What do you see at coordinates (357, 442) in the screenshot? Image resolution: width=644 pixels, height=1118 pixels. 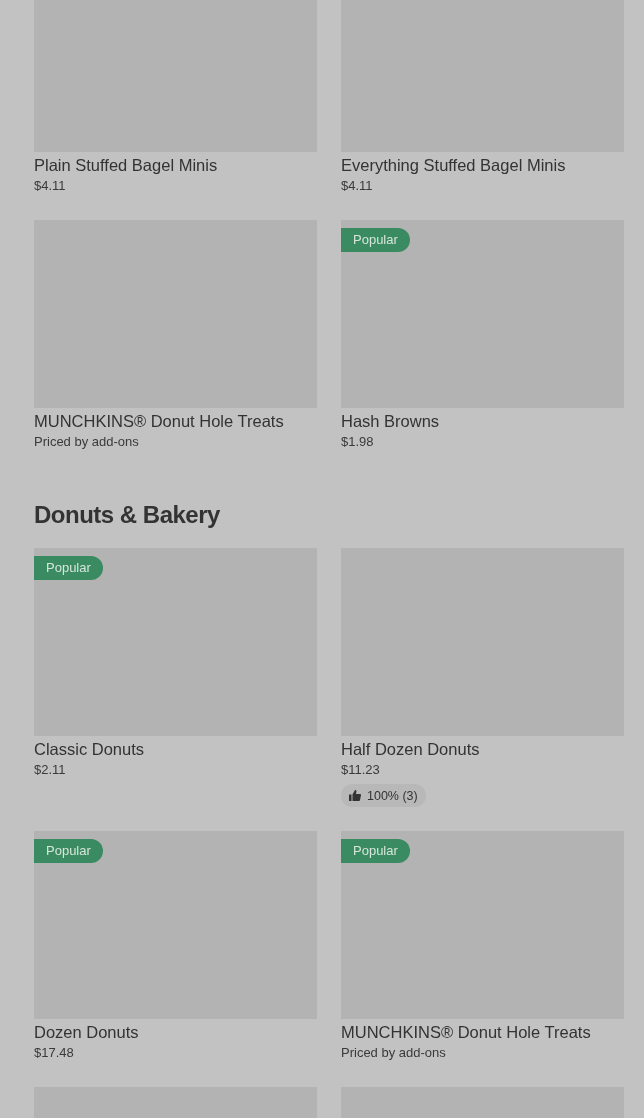 I see `item-price: $1.98` at bounding box center [357, 442].